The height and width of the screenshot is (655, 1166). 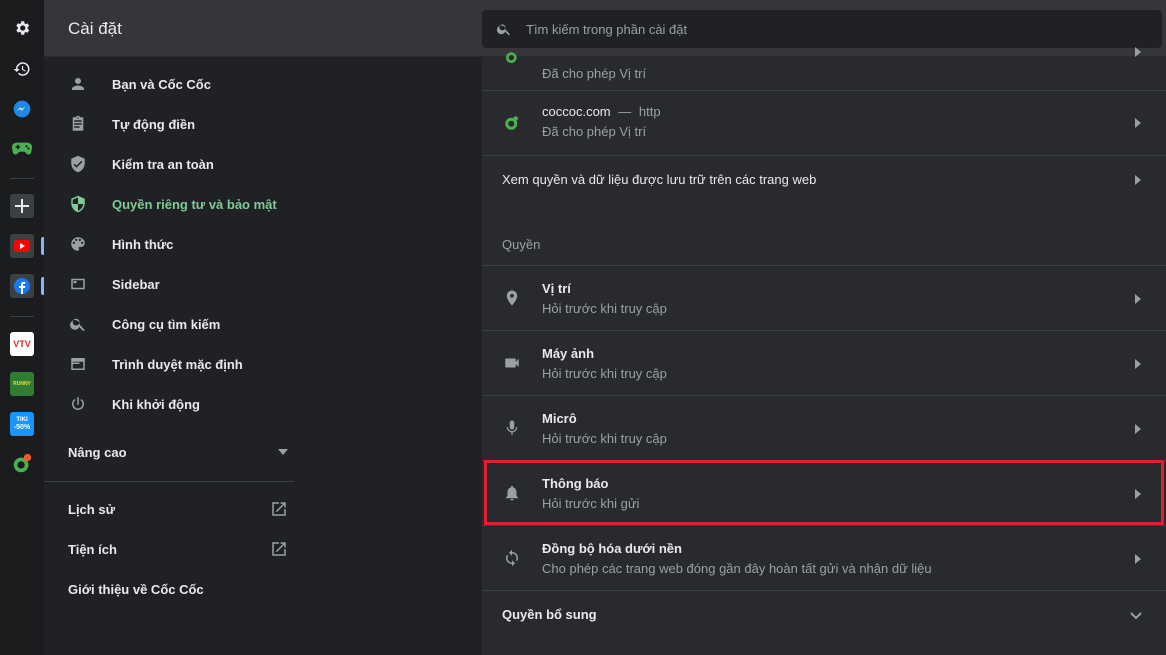 What do you see at coordinates (97, 452) in the screenshot?
I see `nav-advanced-label: Nâng cao` at bounding box center [97, 452].